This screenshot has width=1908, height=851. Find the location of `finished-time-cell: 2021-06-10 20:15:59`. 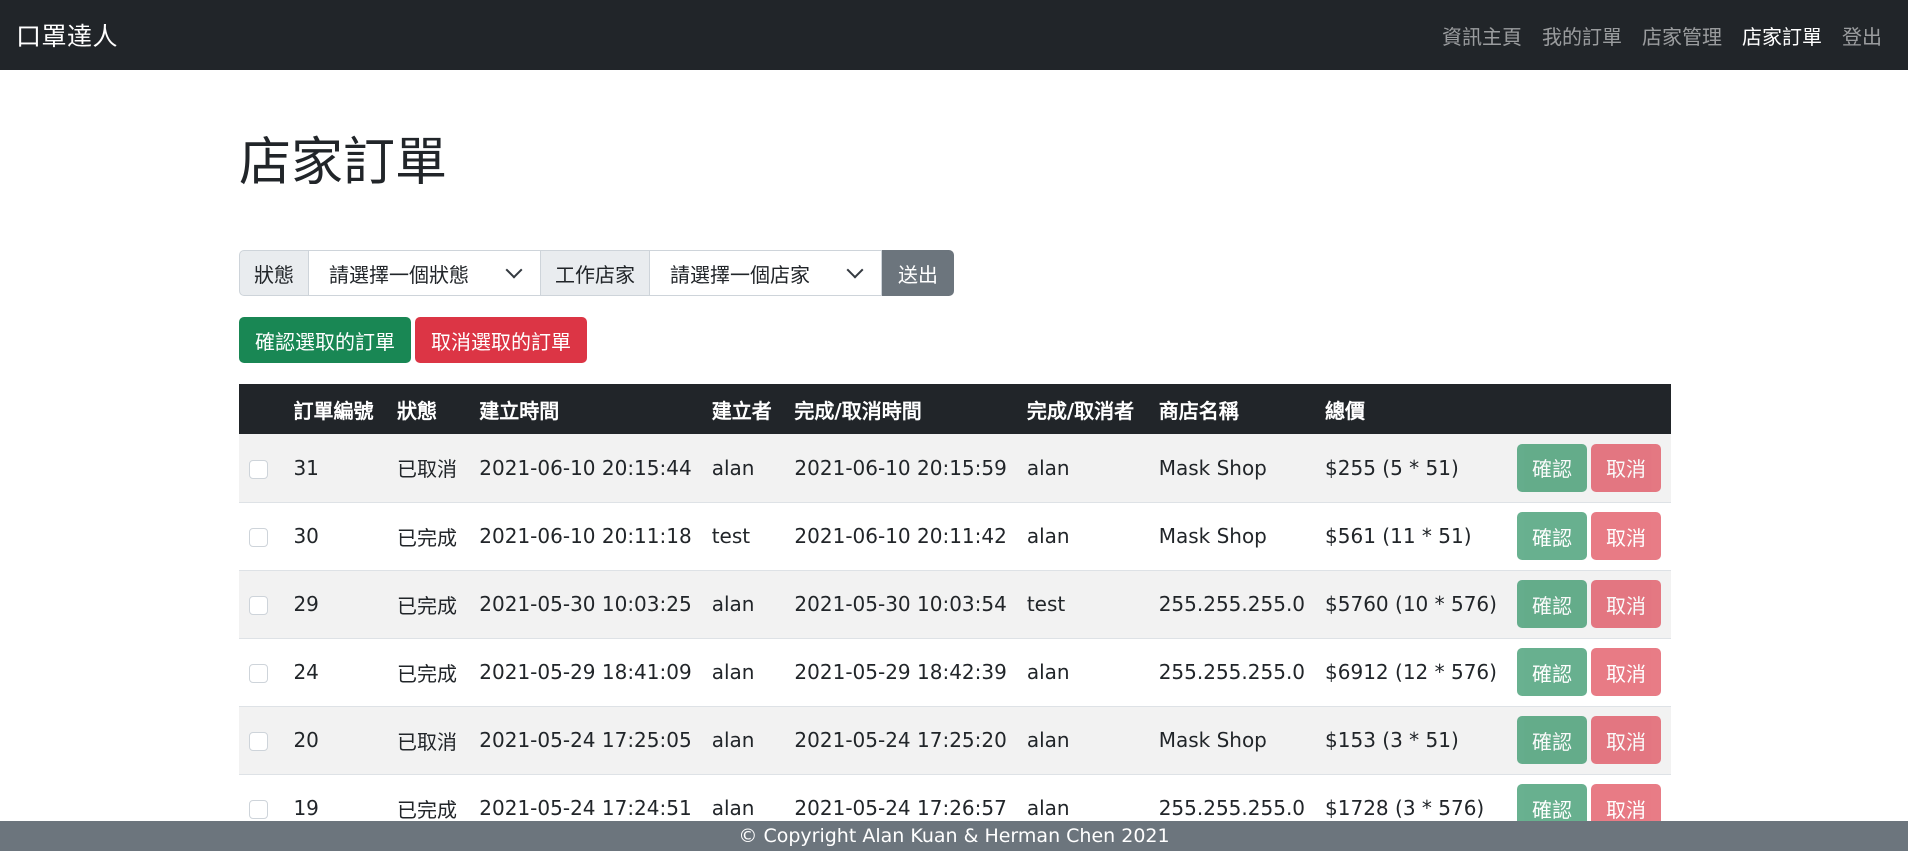

finished-time-cell: 2021-06-10 20:15:59 is located at coordinates (900, 468).